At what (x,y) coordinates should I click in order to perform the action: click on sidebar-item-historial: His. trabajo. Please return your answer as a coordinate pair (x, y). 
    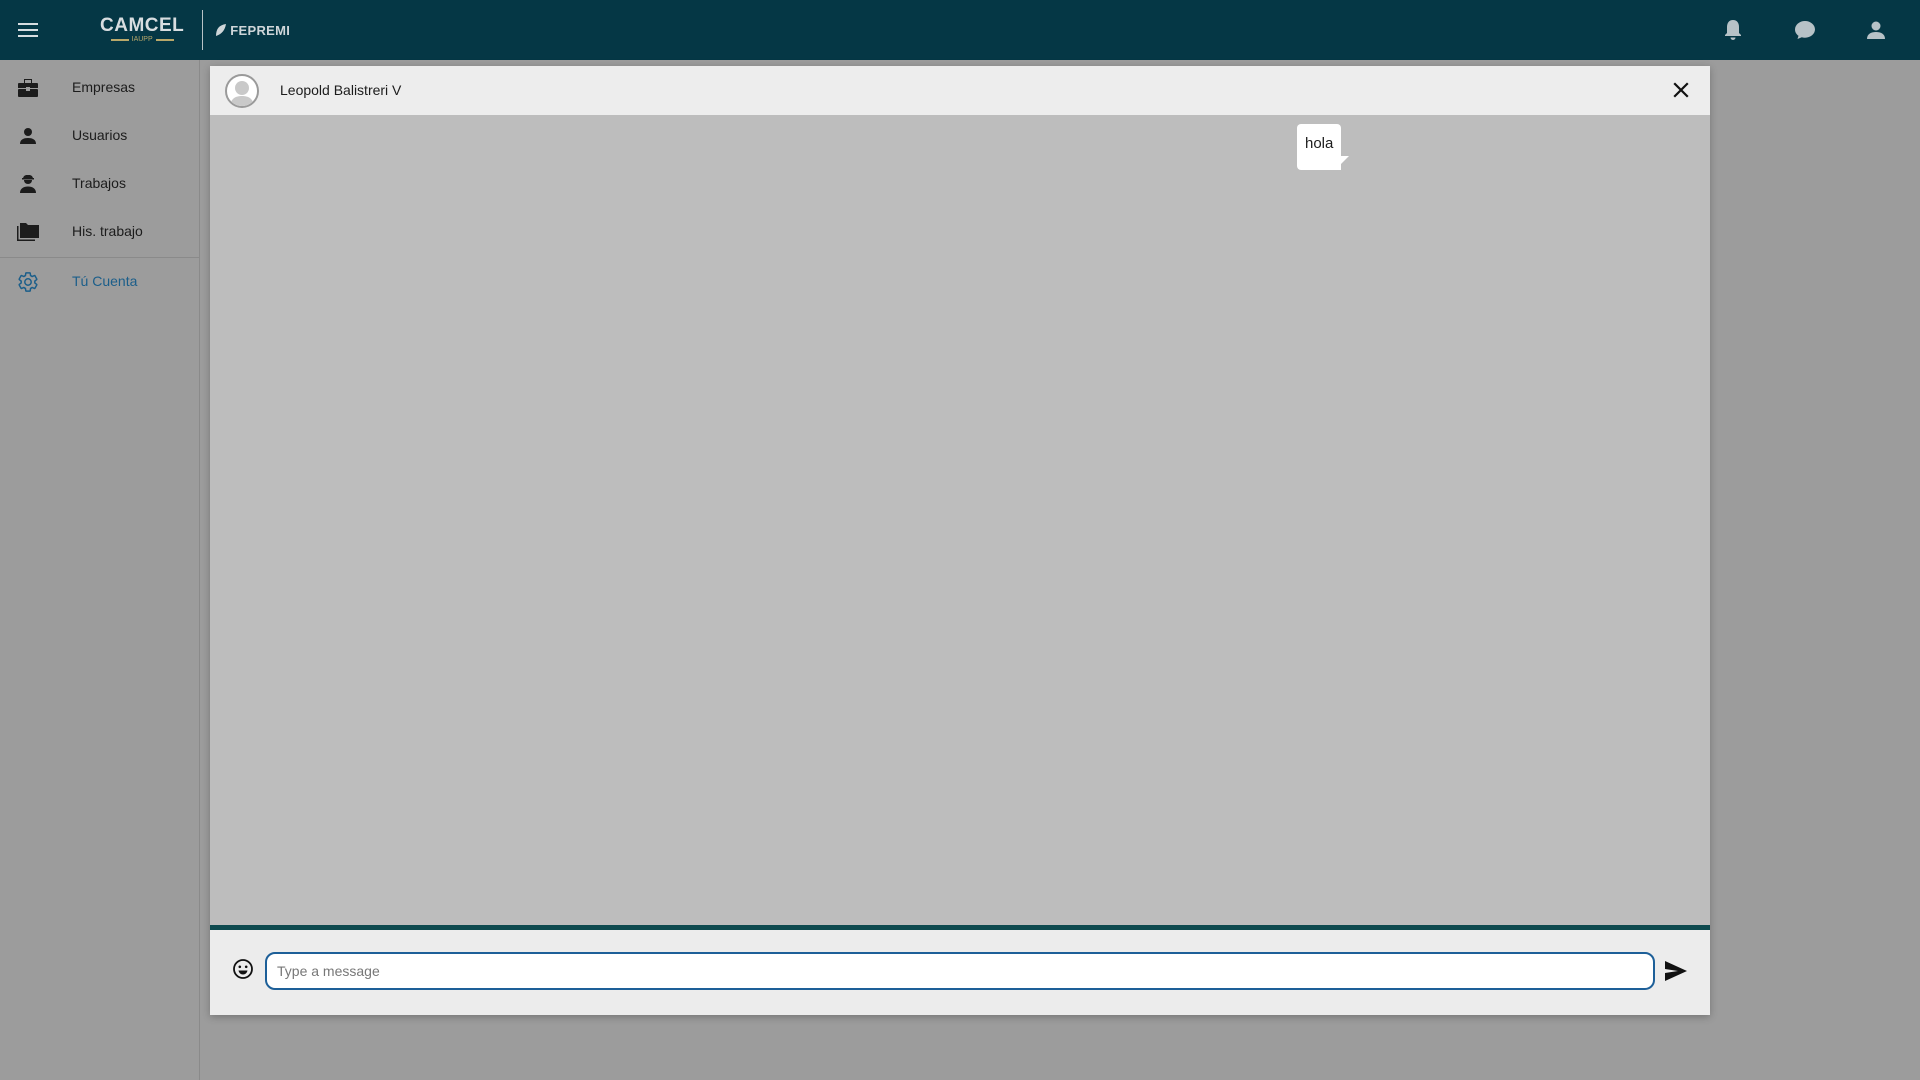
    Looking at the image, I should click on (100, 232).